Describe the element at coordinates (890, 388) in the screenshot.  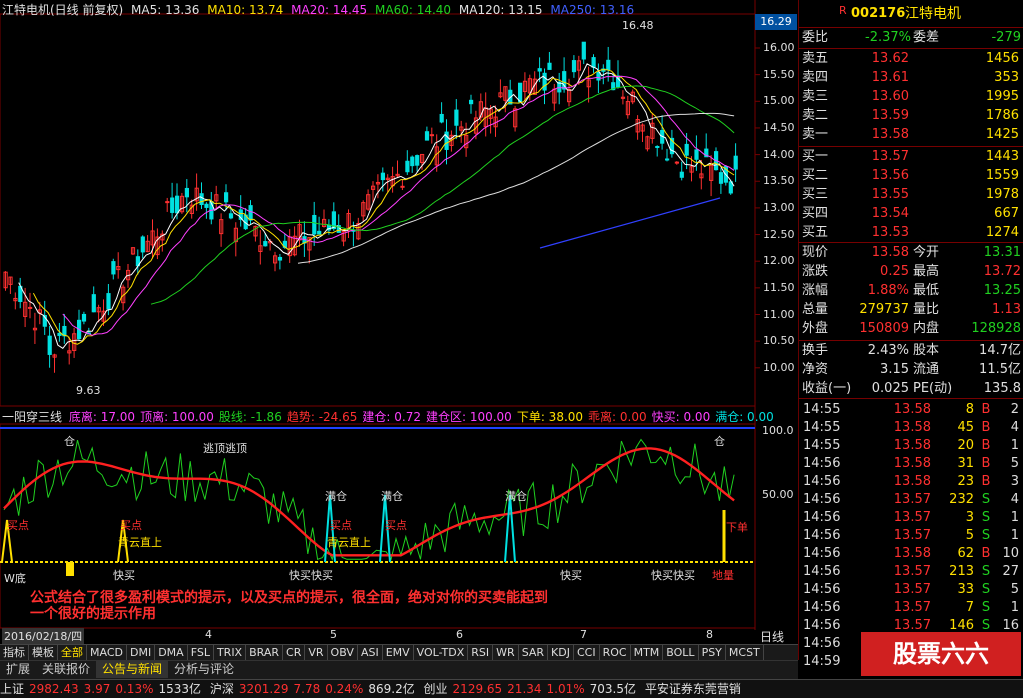
I see `fin-row-2-price: 0.025` at that location.